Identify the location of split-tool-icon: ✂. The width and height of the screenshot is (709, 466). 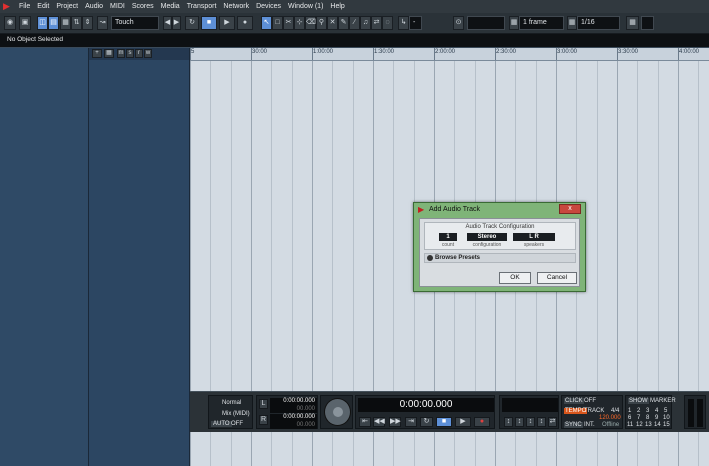
(288, 23).